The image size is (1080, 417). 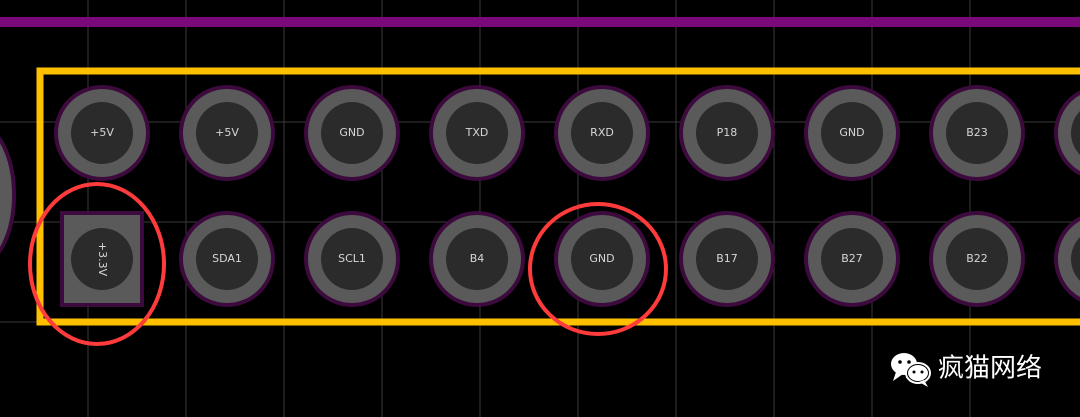 I want to click on top-trace, so click(x=540, y=22).